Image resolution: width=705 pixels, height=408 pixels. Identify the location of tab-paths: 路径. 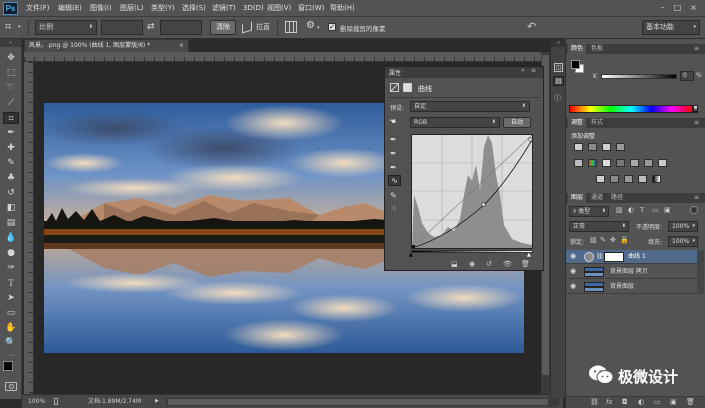
(617, 198).